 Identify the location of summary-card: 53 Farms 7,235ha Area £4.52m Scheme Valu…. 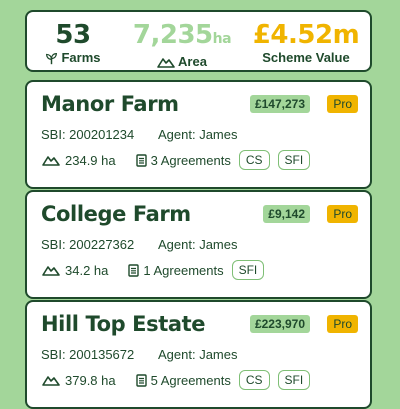
(198, 41).